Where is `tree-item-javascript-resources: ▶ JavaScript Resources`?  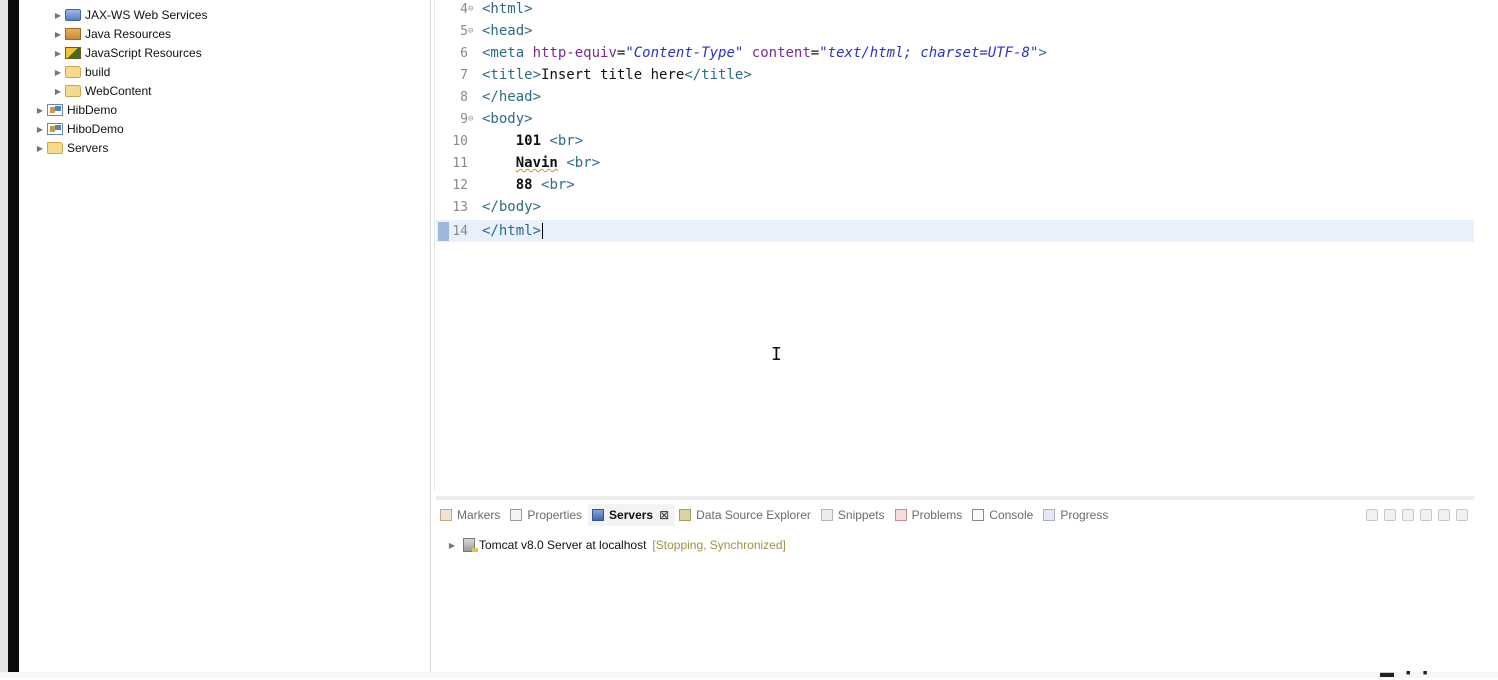 tree-item-javascript-resources: ▶ JavaScript Resources is located at coordinates (127, 53).